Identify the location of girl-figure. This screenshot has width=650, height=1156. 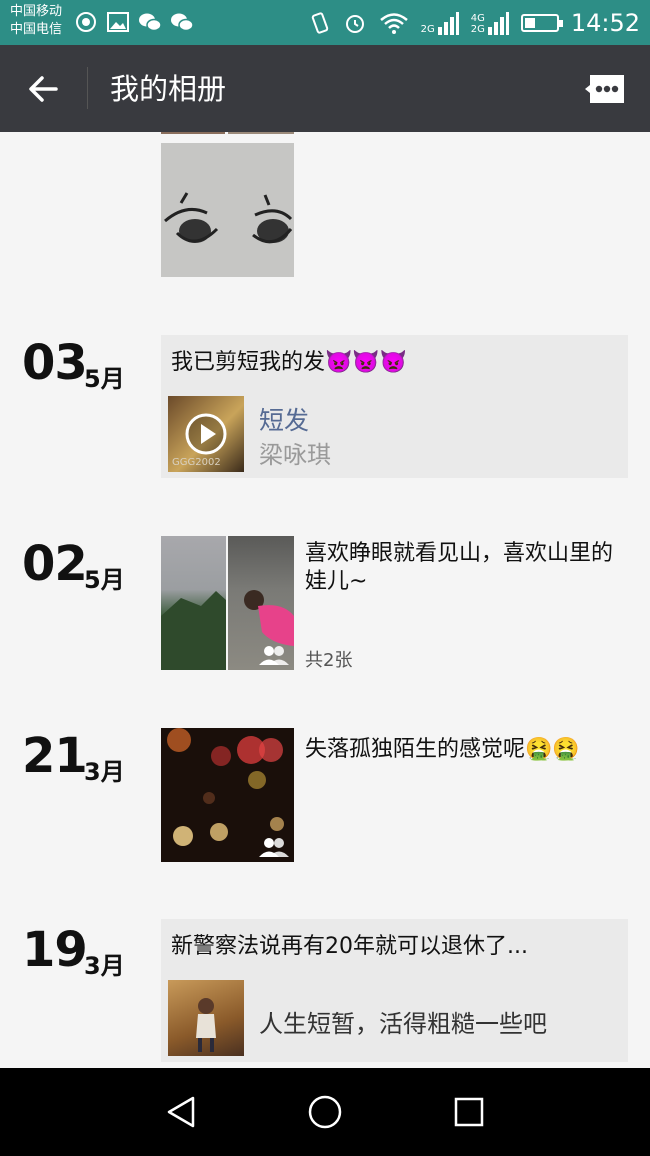
(206, 1025).